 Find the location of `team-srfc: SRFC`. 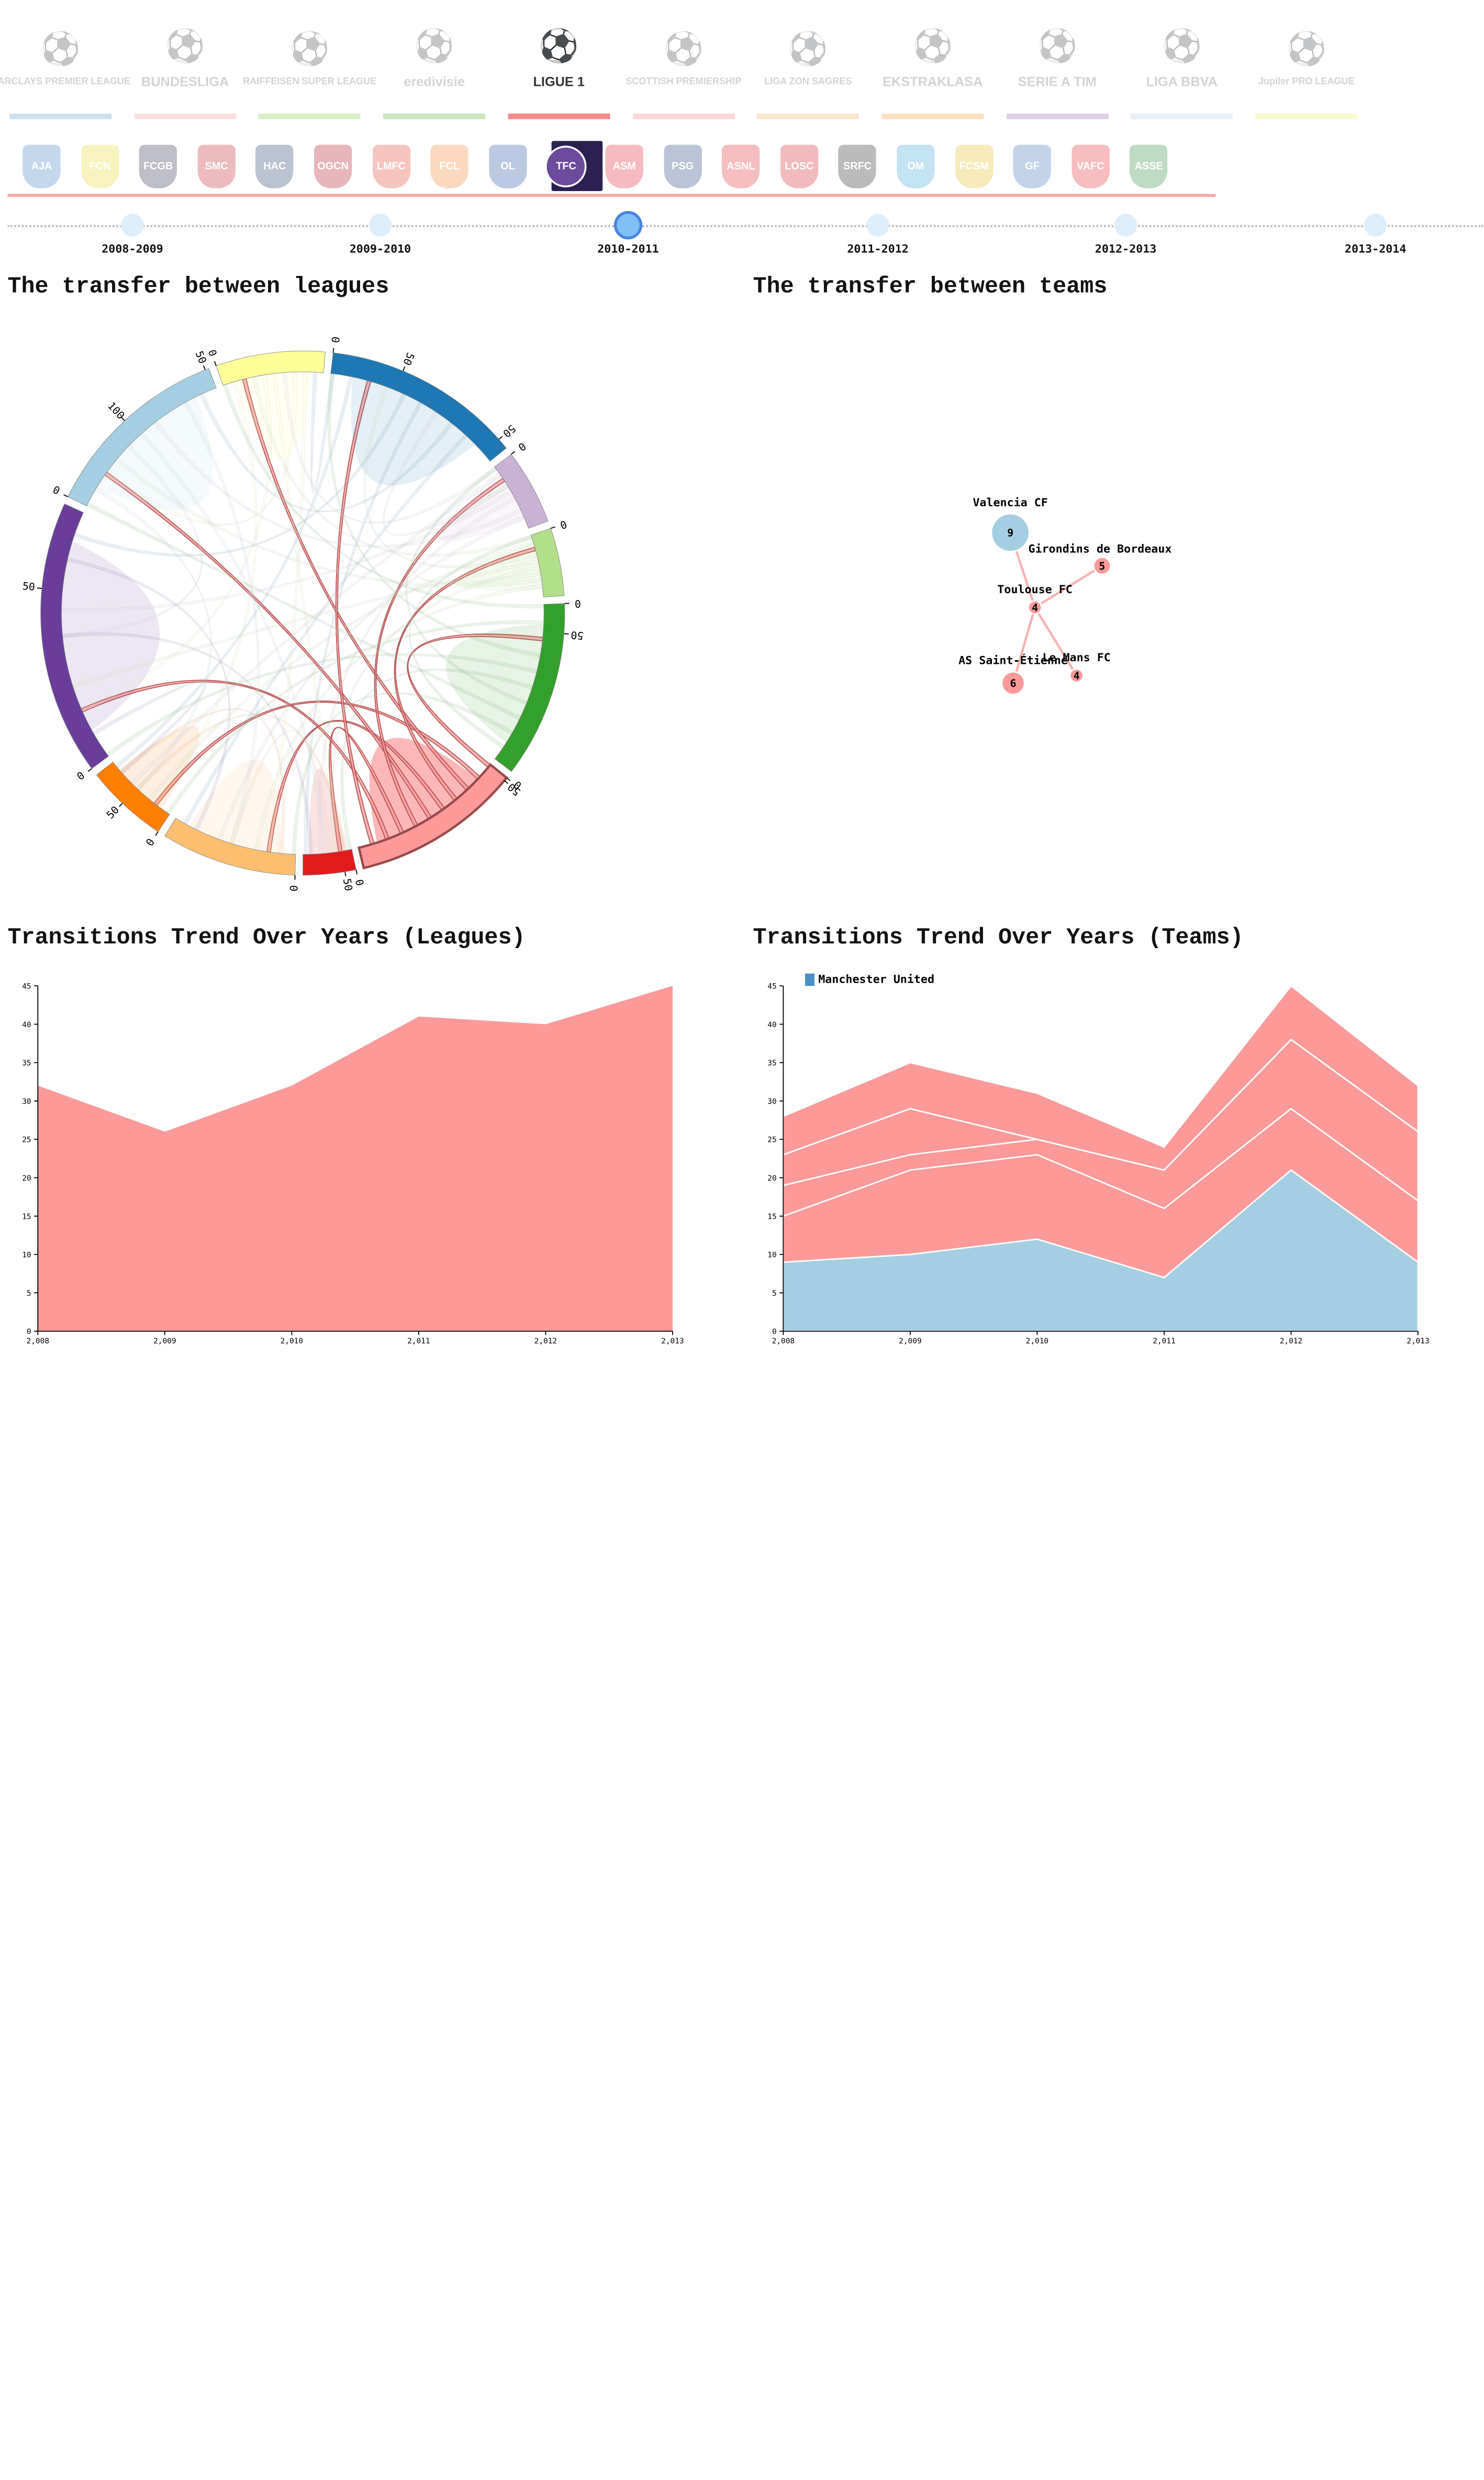

team-srfc: SRFC is located at coordinates (858, 166).